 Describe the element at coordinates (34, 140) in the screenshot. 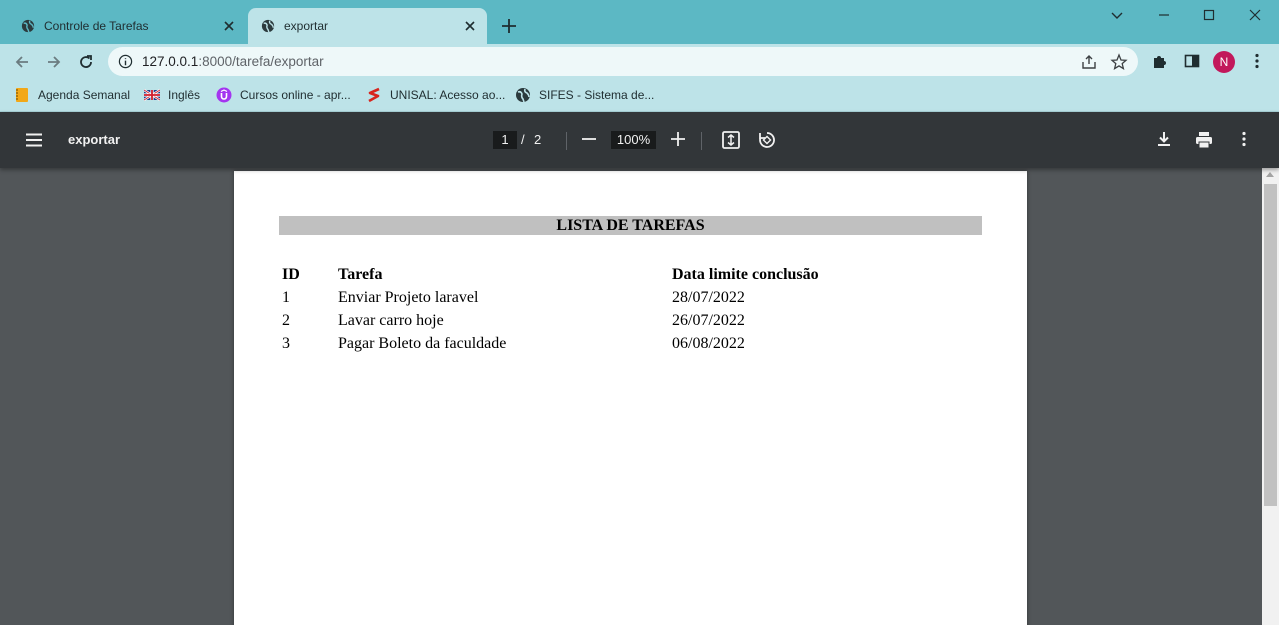

I see `hamburger-menu-icon` at that location.